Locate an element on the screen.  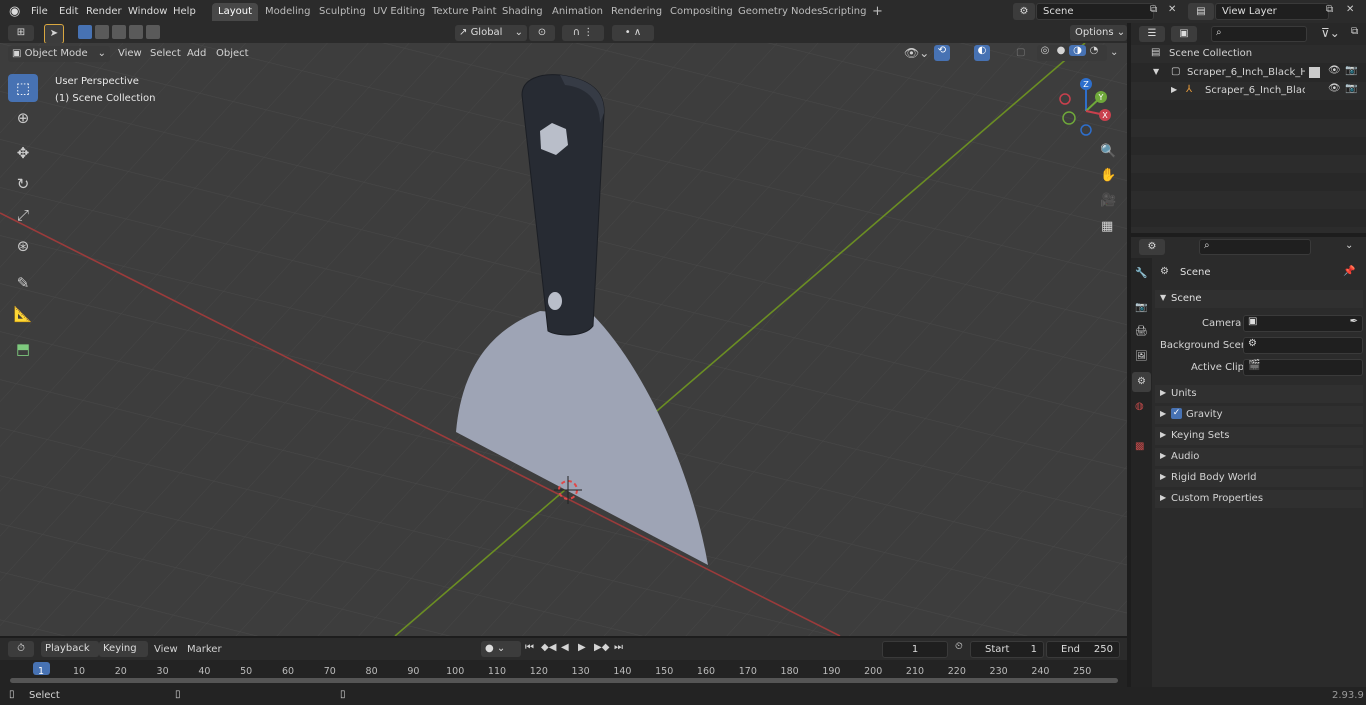
tab-rendering: Rendering is located at coordinates (636, 12).